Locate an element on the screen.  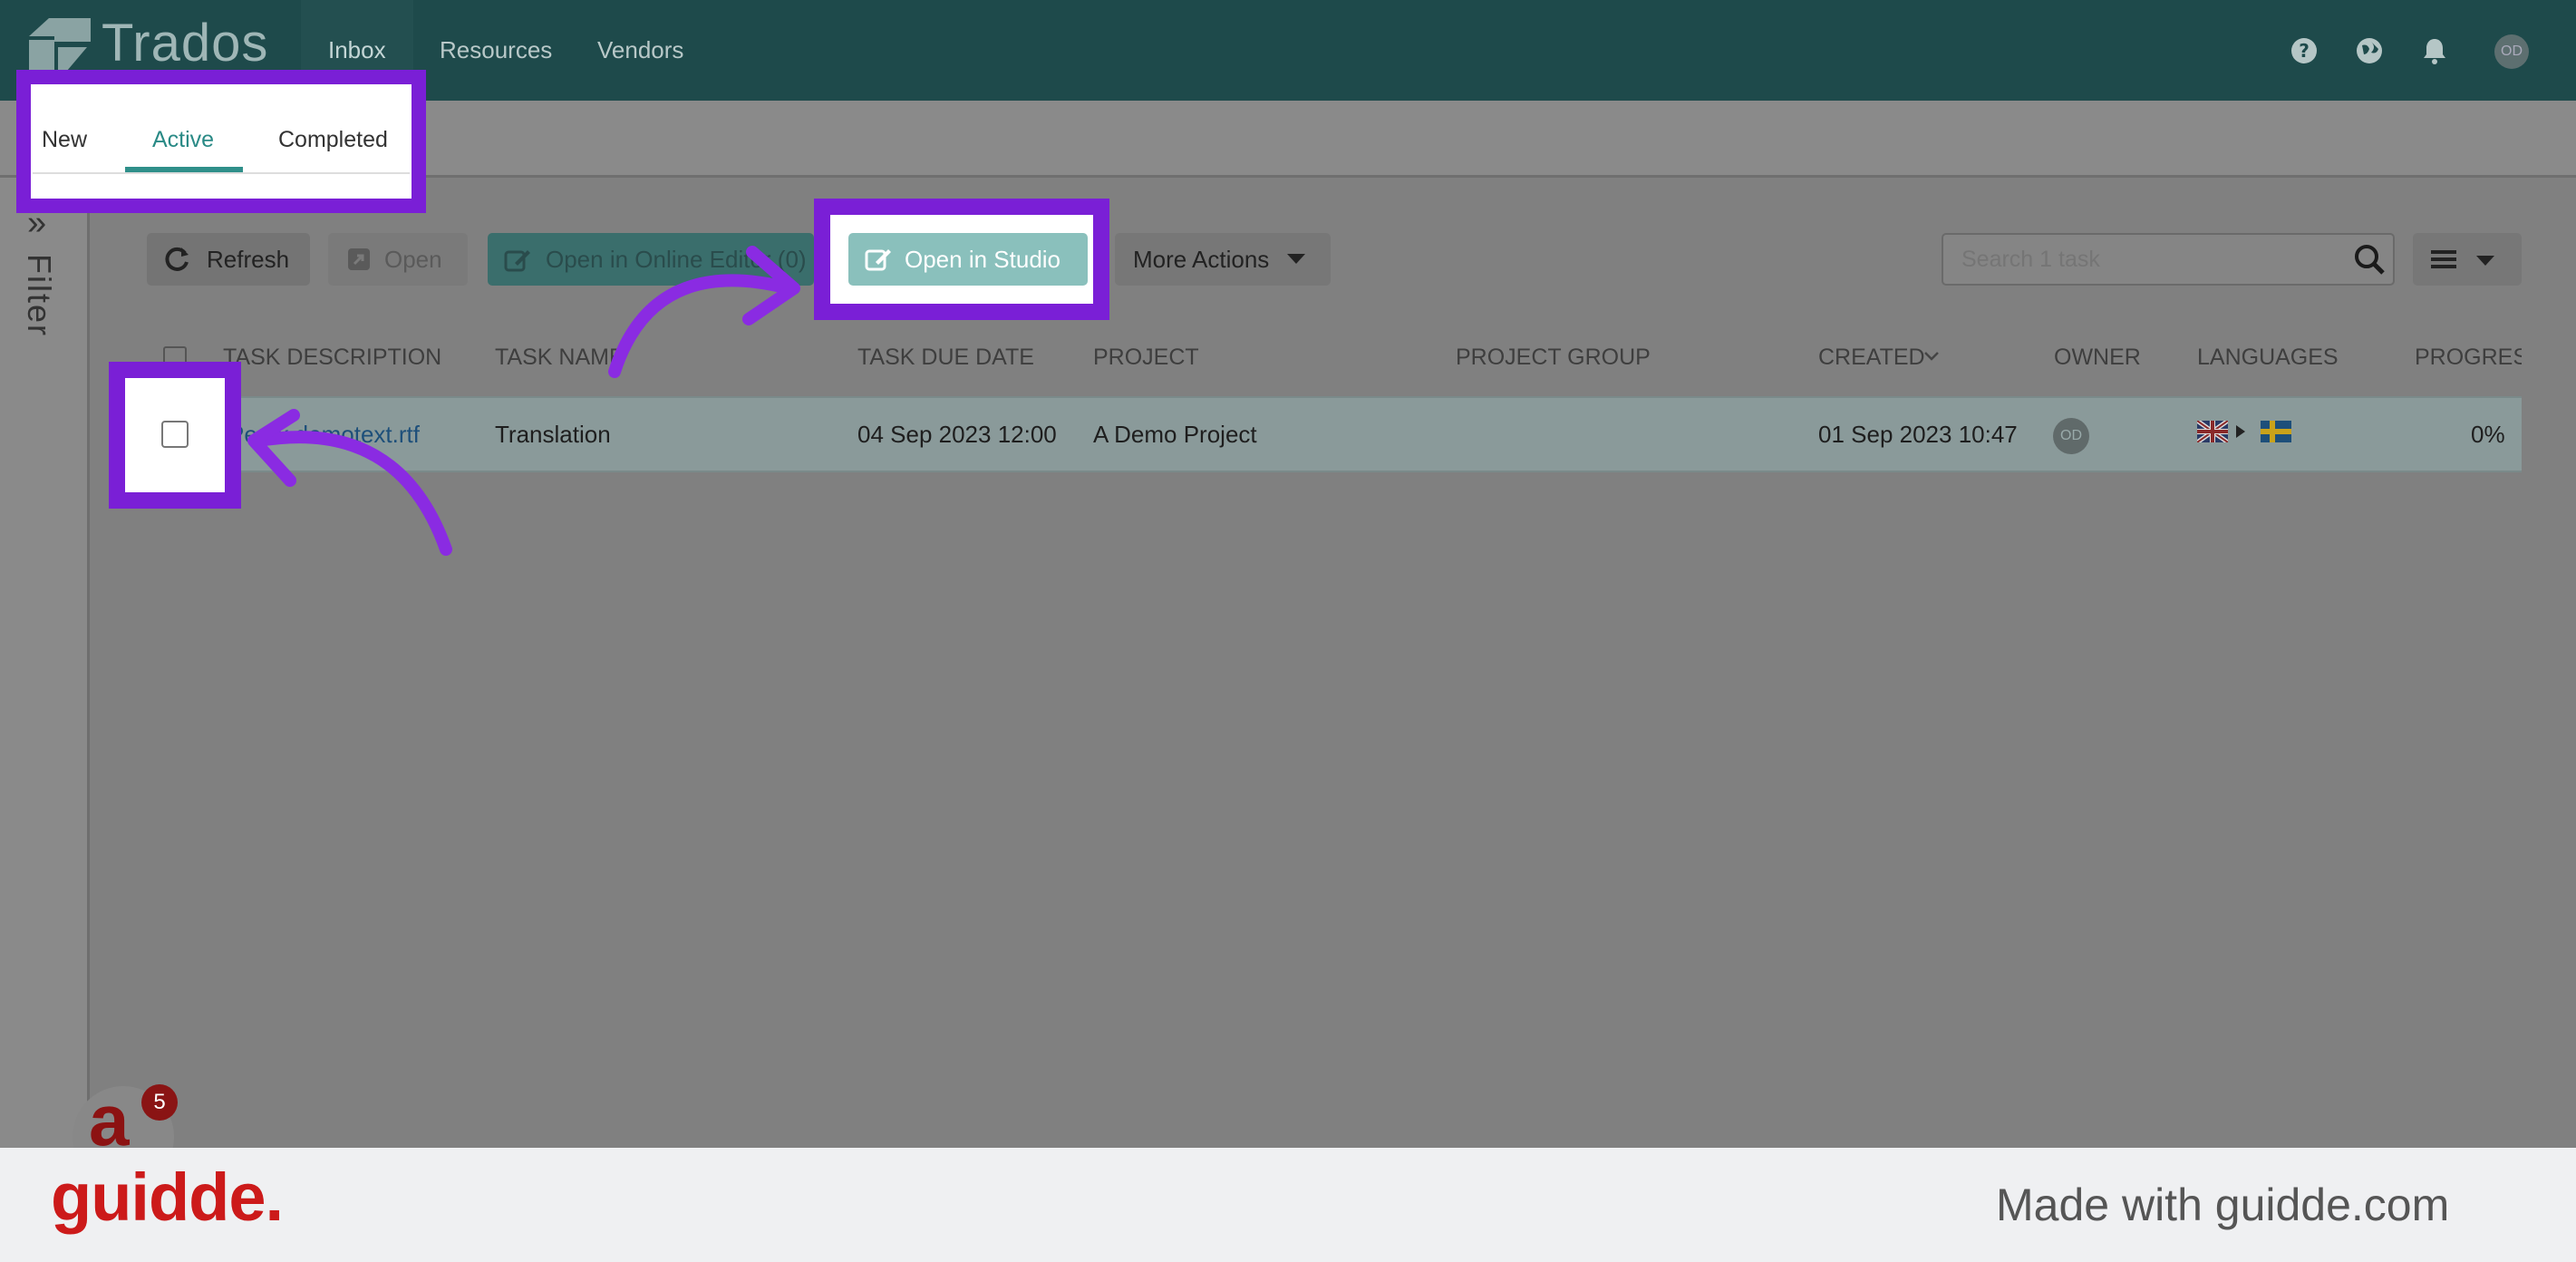
annotation-arrows is located at coordinates (523, 401).